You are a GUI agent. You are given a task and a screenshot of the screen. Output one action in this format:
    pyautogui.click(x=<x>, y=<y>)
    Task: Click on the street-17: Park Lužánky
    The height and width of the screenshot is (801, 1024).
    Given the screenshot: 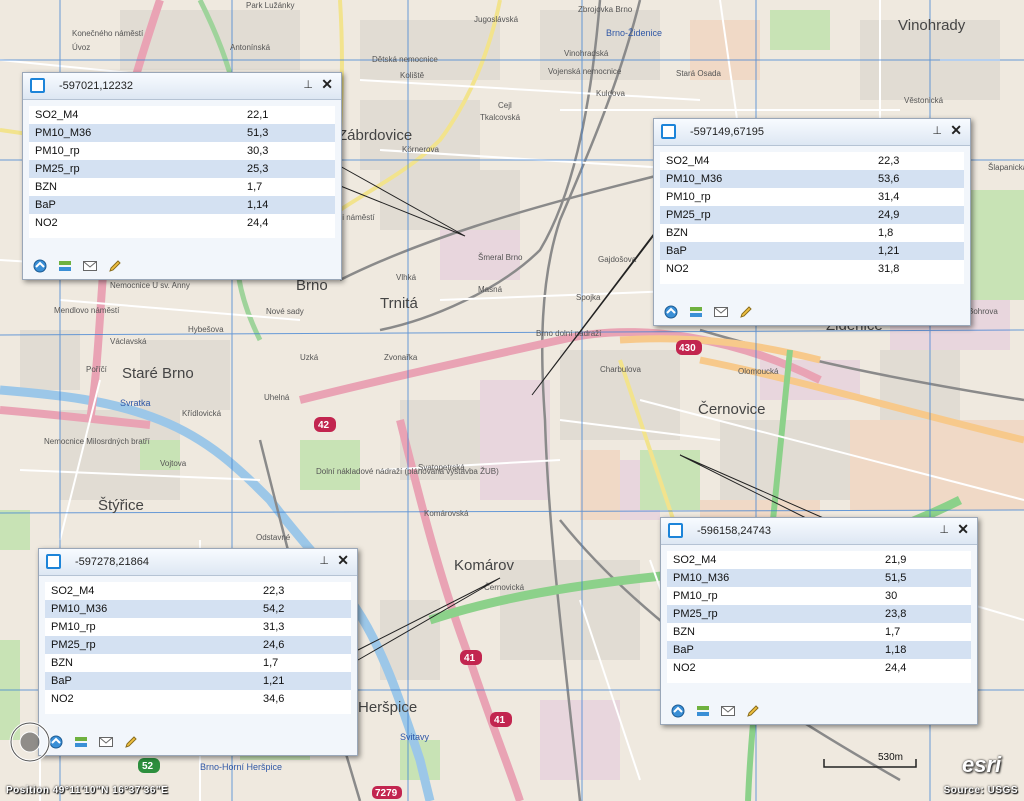 What is the action you would take?
    pyautogui.click(x=270, y=5)
    